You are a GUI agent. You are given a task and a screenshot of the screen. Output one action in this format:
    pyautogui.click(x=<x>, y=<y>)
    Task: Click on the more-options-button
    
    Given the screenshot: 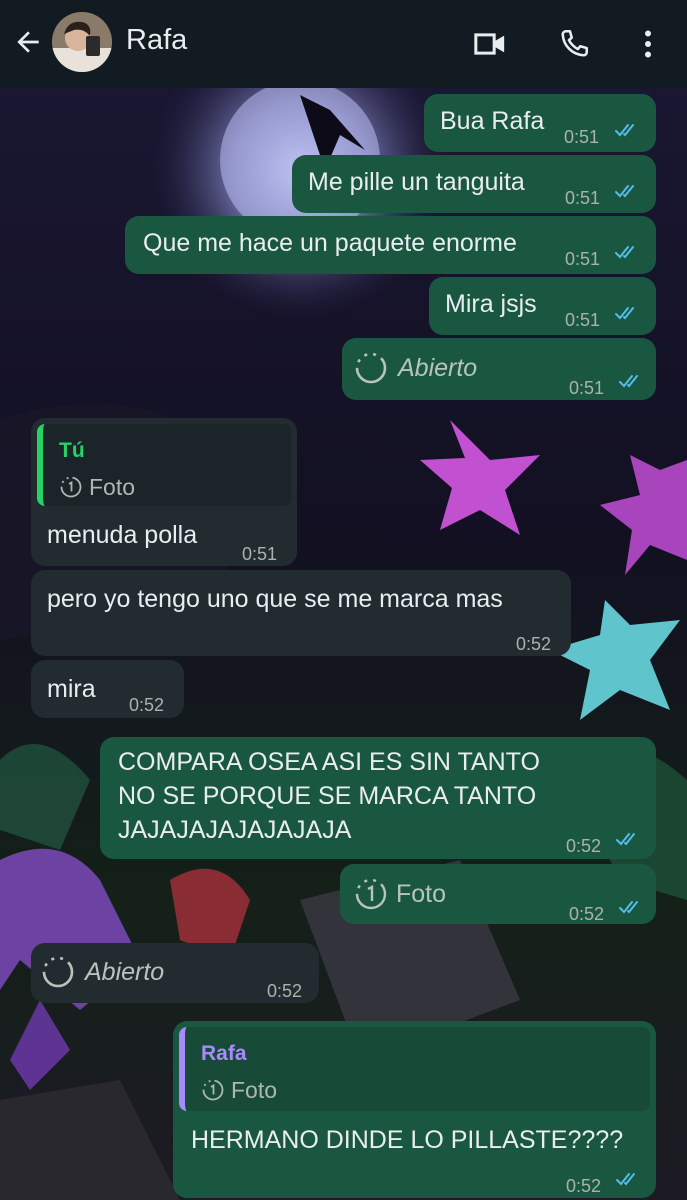 What is the action you would take?
    pyautogui.click(x=648, y=44)
    